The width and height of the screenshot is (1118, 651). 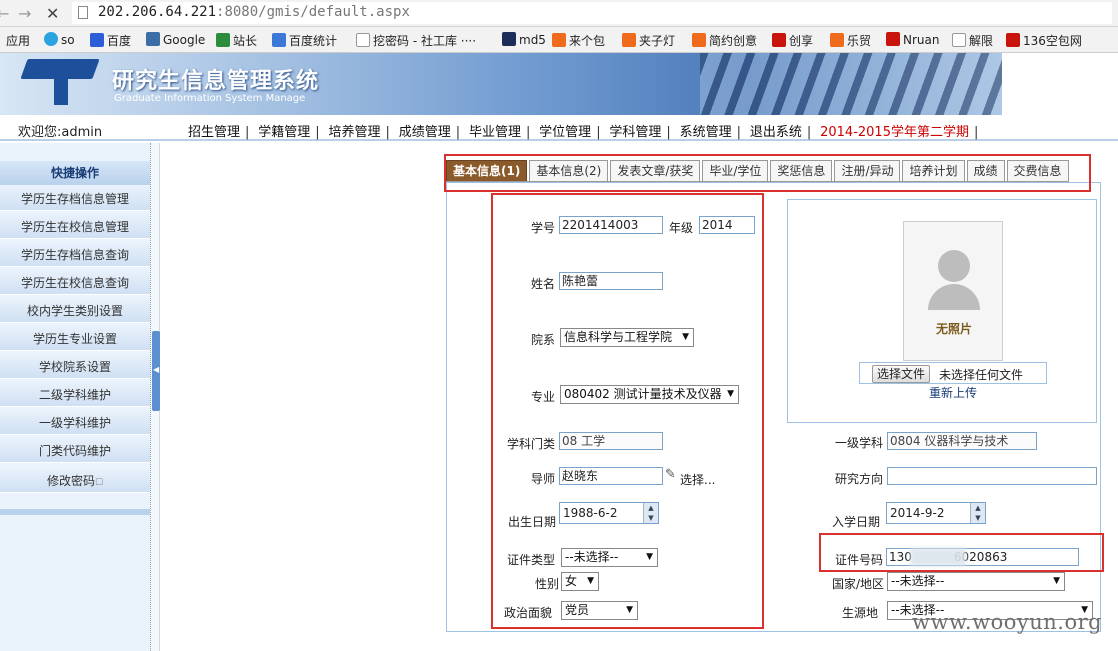 What do you see at coordinates (981, 375) in the screenshot?
I see `no-file-text: 未选择任何文件` at bounding box center [981, 375].